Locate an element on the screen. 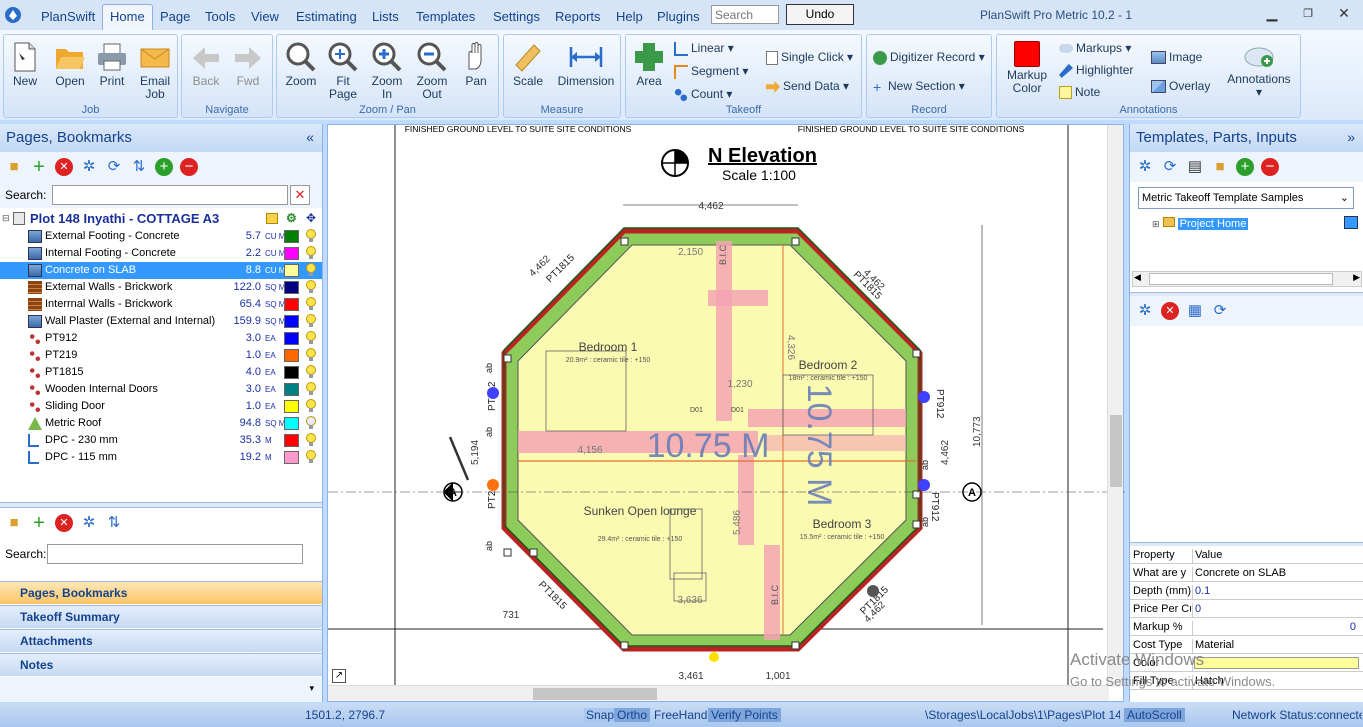 Image resolution: width=1363 pixels, height=727 pixels. markups-button: Markups ▾ is located at coordinates (1095, 48).